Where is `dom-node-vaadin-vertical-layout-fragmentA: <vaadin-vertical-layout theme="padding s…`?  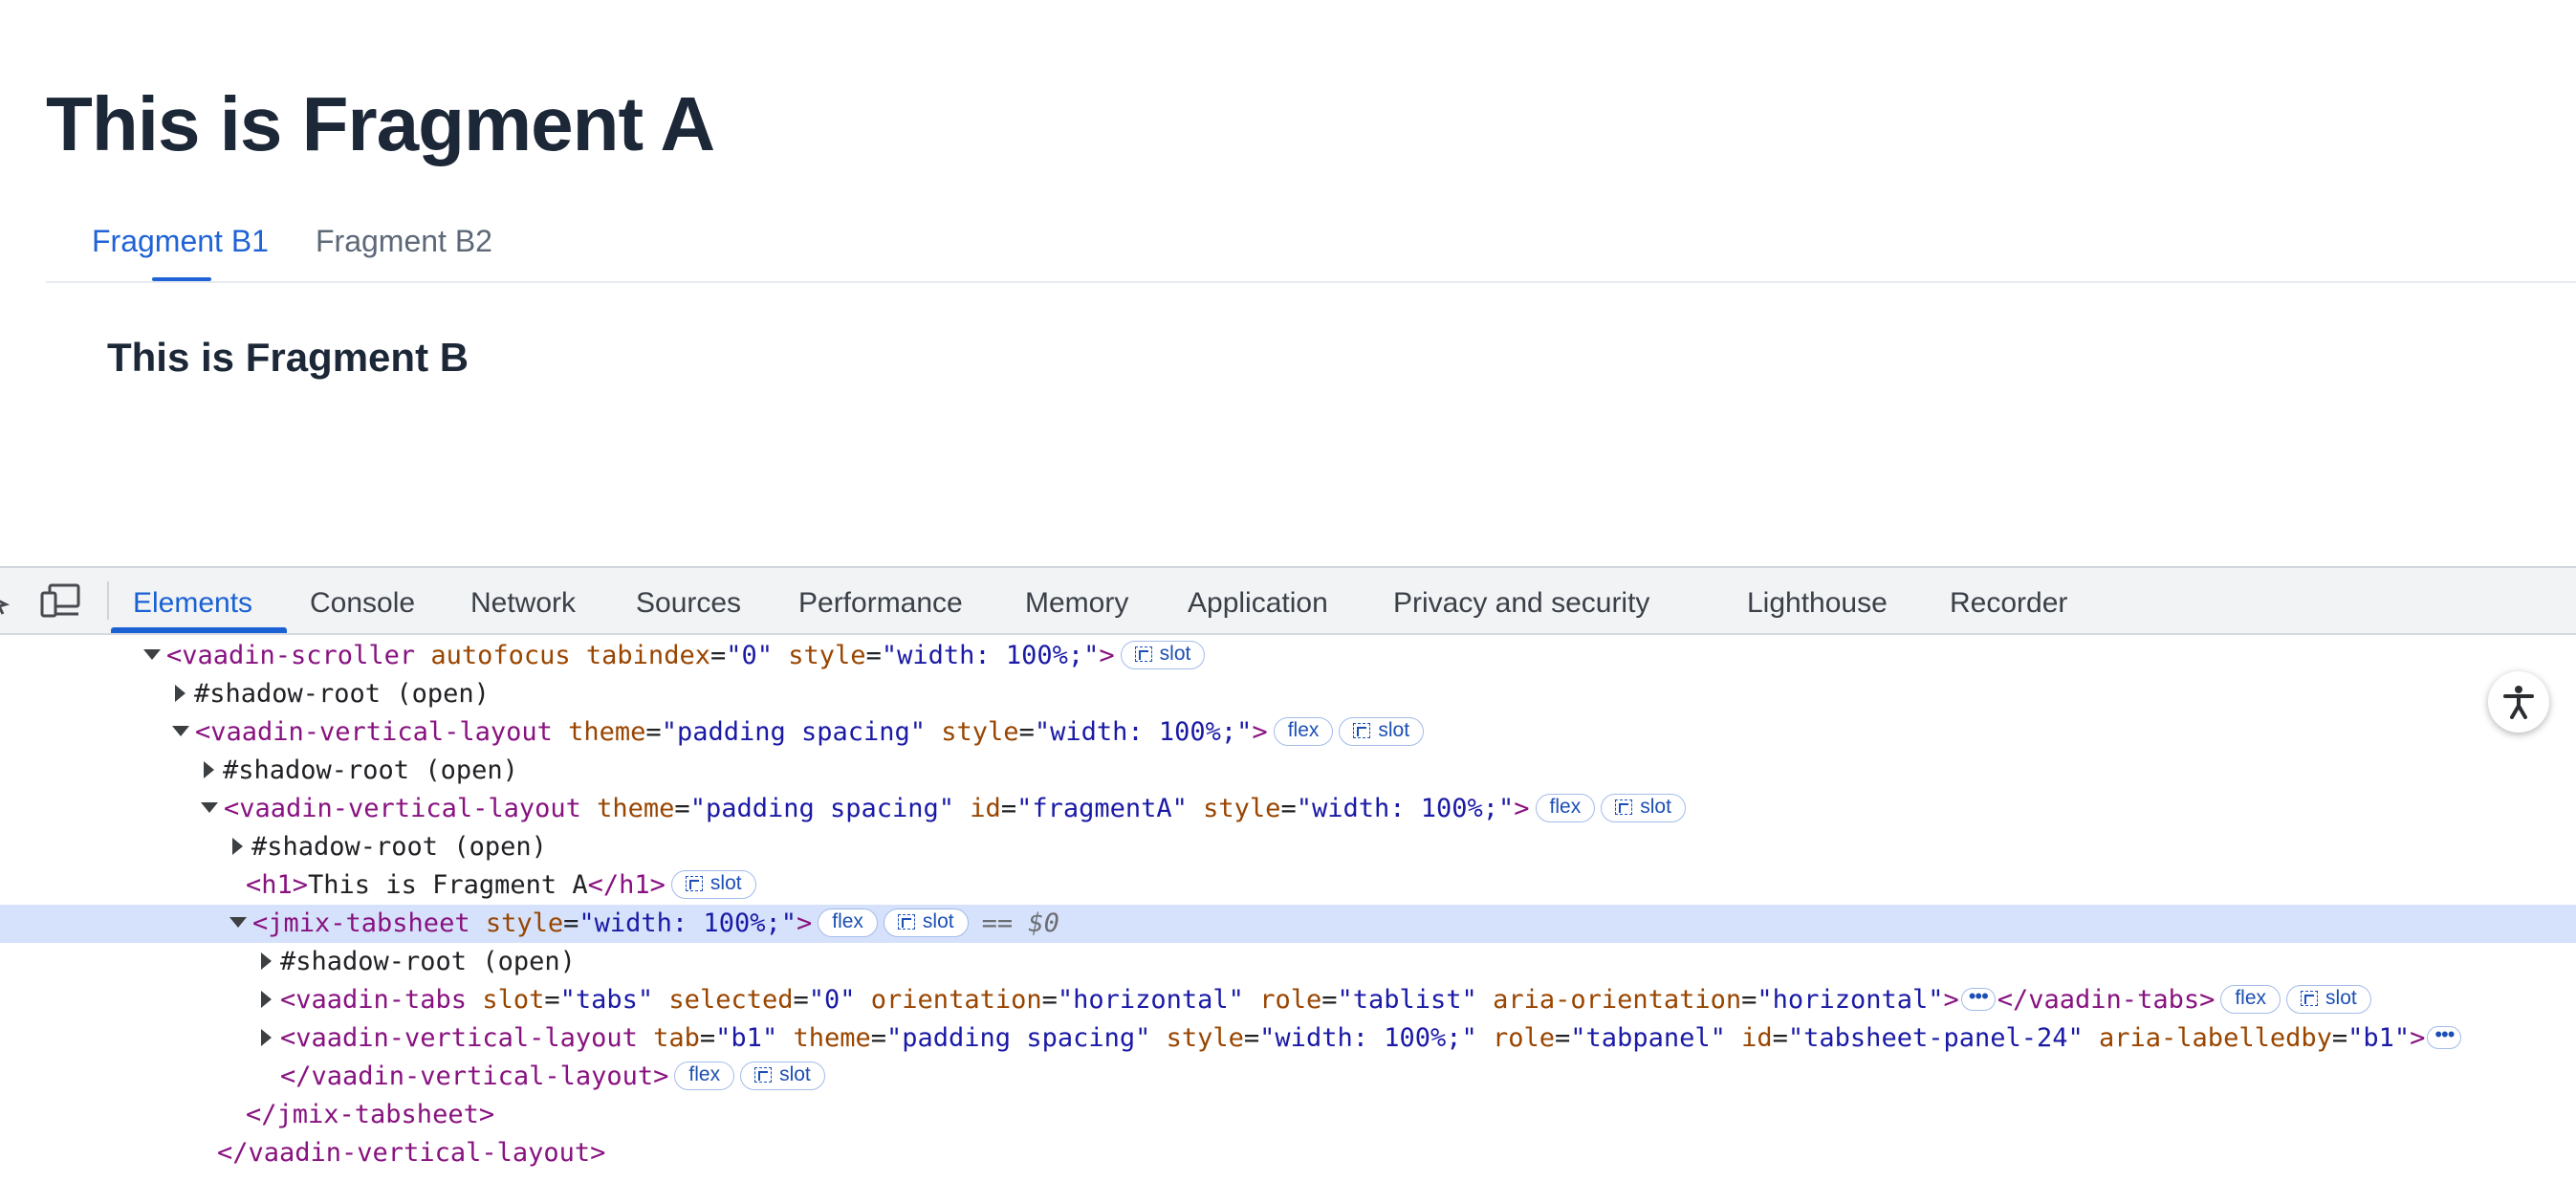 dom-node-vaadin-vertical-layout-fragmentA: <vaadin-vertical-layout theme="padding s… is located at coordinates (1288, 809).